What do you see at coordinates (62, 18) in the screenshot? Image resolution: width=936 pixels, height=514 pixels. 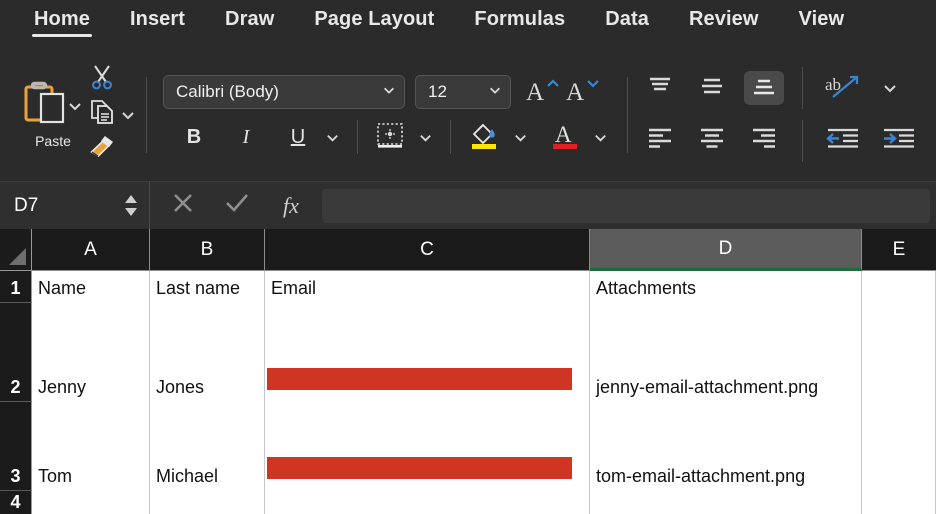 I see `tab-home: Home` at bounding box center [62, 18].